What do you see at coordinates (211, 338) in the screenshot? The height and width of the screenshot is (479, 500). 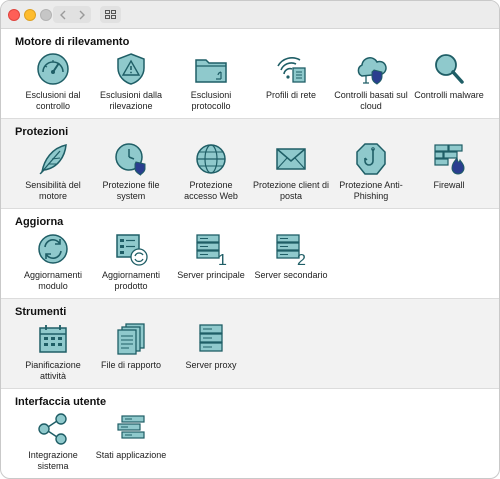 I see `server-proxy-icon` at bounding box center [211, 338].